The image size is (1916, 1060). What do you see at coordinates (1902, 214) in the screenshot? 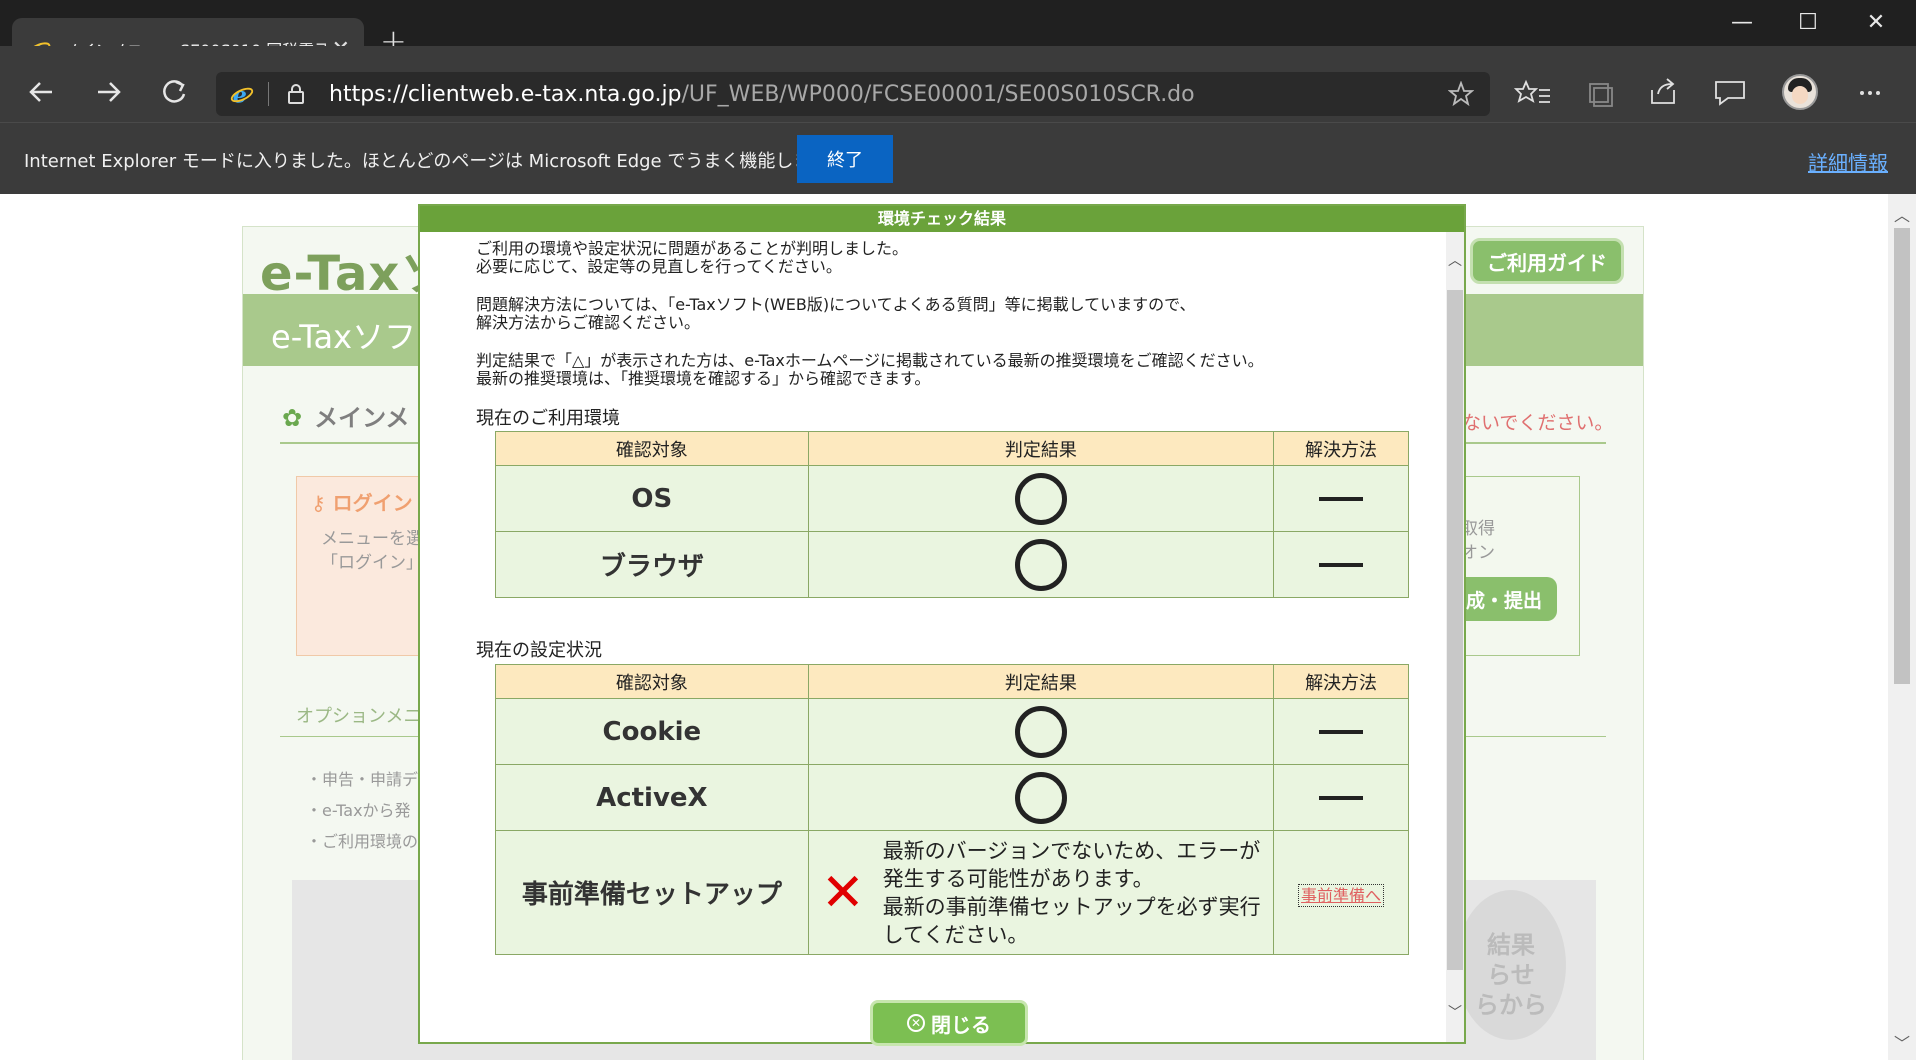
I see `scroll-up-icon: ︿` at bounding box center [1902, 214].